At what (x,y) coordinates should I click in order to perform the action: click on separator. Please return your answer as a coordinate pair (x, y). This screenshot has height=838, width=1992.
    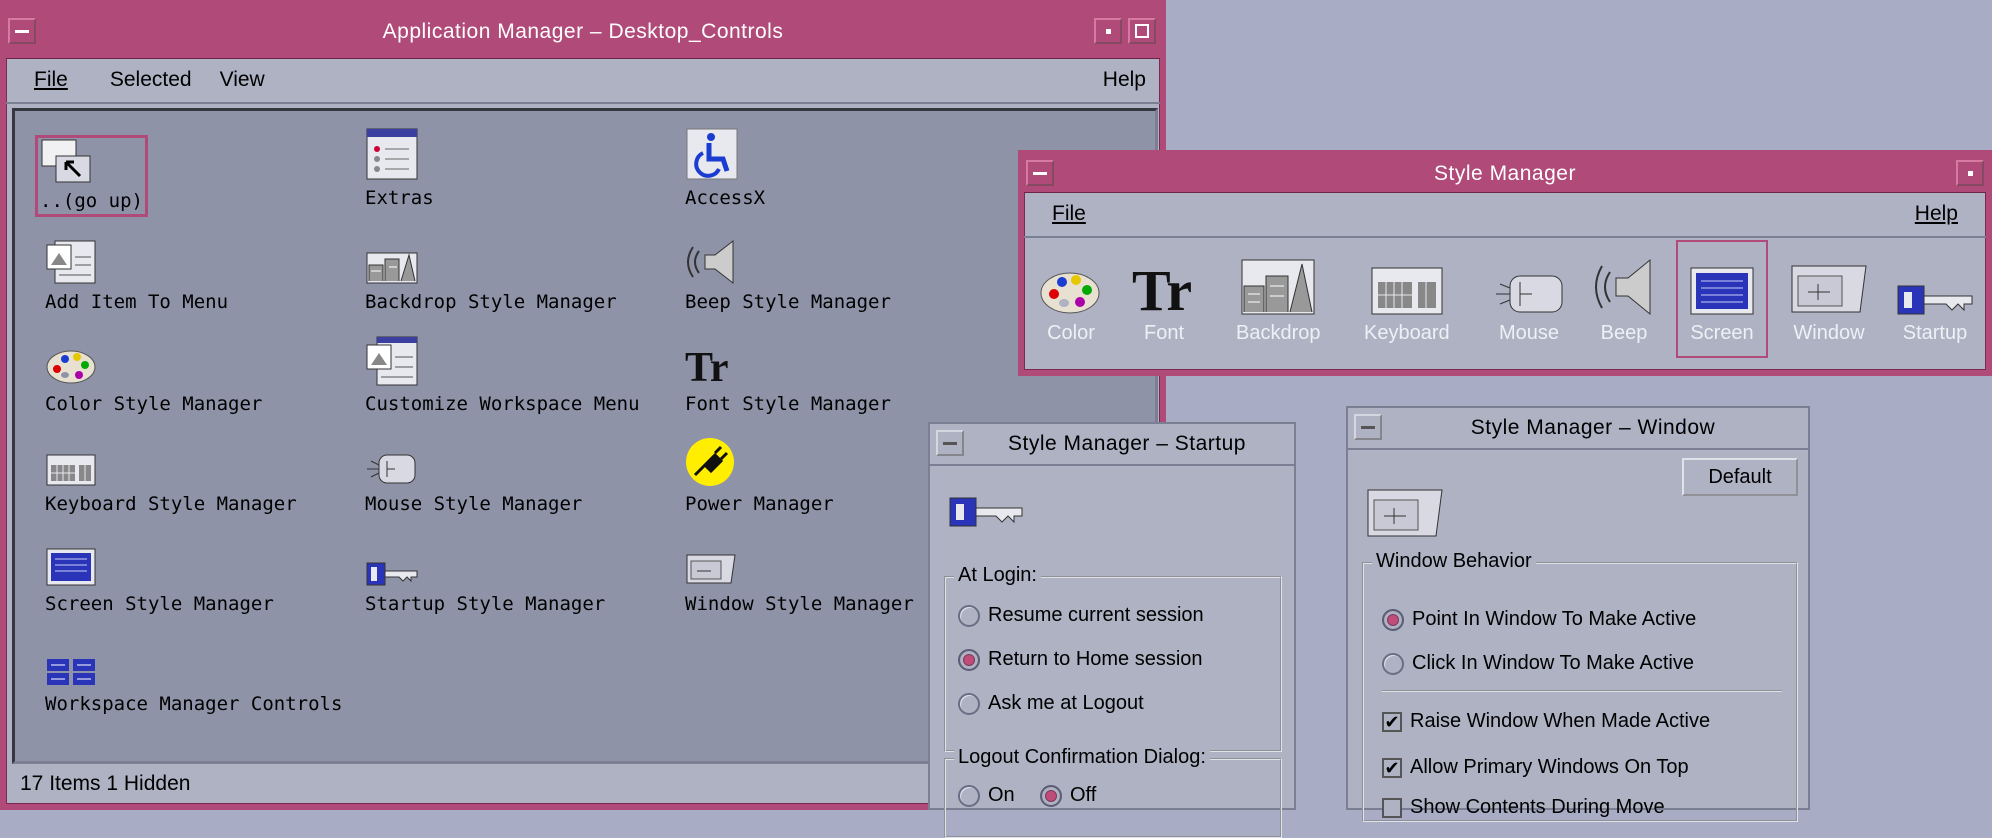
    Looking at the image, I should click on (1582, 691).